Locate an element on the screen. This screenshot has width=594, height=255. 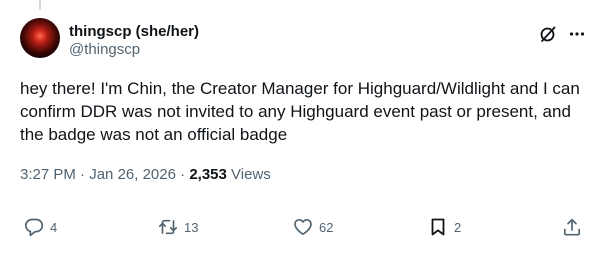
bookmark-button: 2 is located at coordinates (444, 227).